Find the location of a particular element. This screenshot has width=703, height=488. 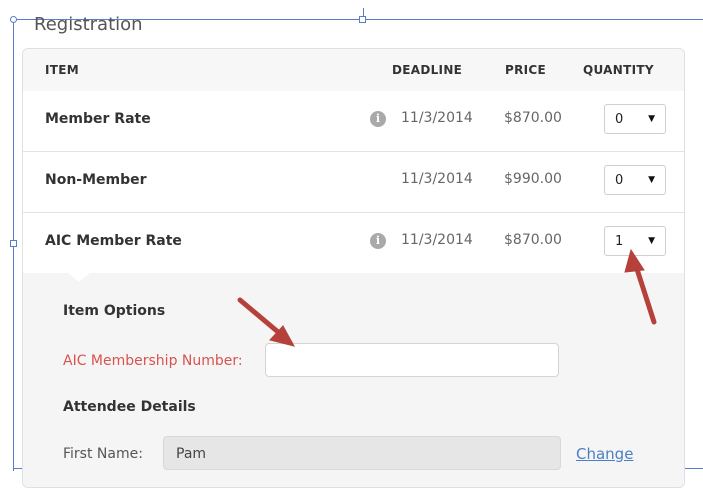

annotation-arrows is located at coordinates (447, 297).